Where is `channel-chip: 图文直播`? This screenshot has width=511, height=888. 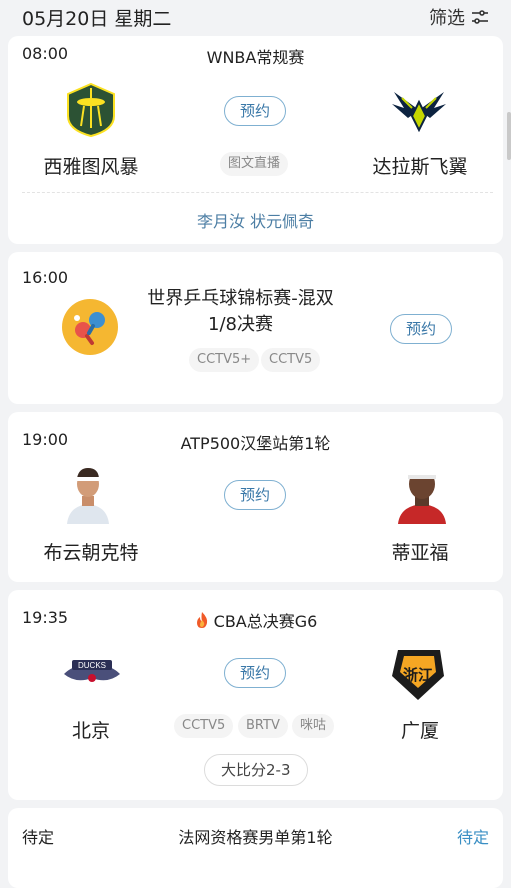 channel-chip: 图文直播 is located at coordinates (254, 164).